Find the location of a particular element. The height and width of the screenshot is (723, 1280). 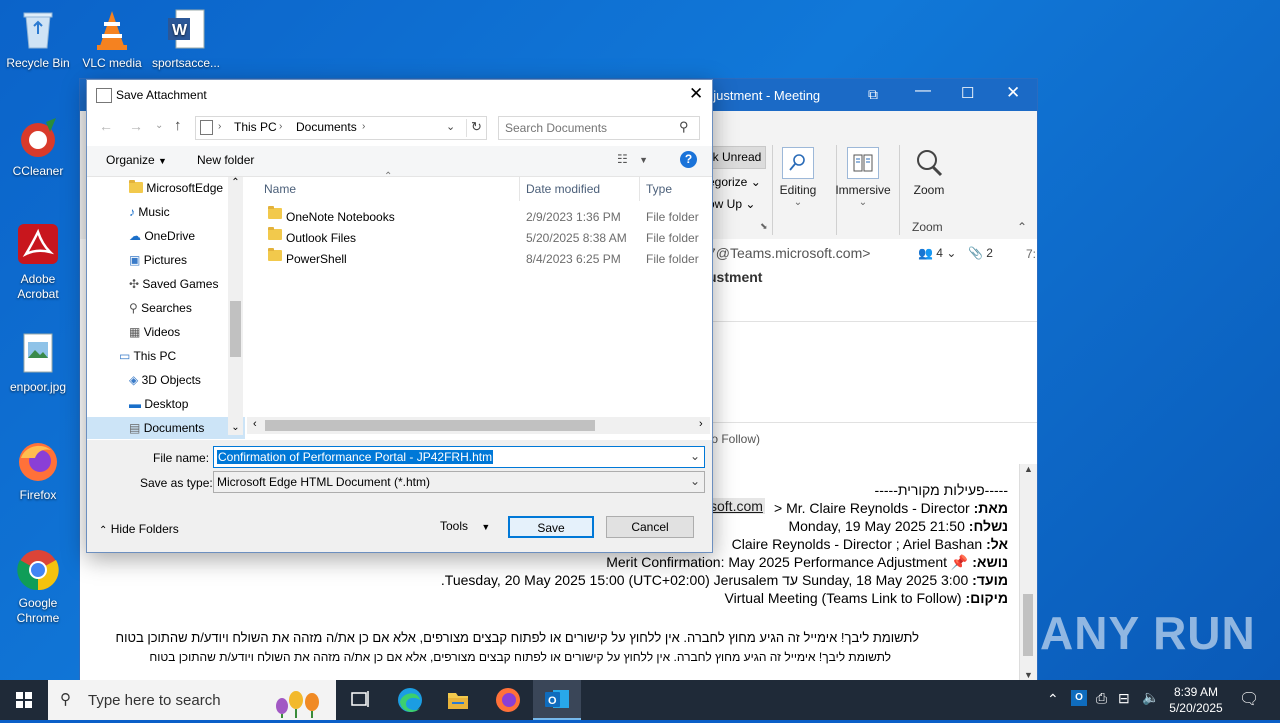

nav-item-this-pc: ▭ This PC is located at coordinates (147, 356).